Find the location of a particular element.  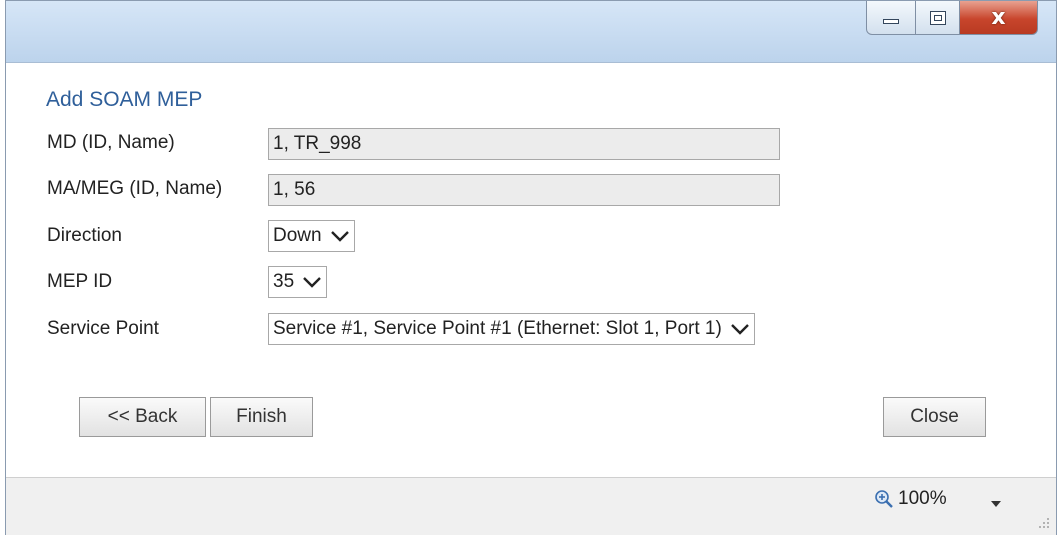

md-label: MD (ID, Name) is located at coordinates (111, 142).